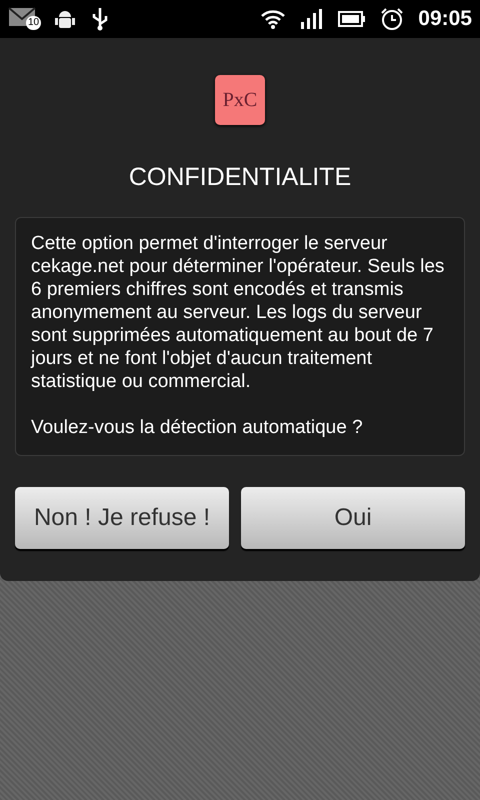 The width and height of the screenshot is (480, 800). I want to click on signal-icon, so click(312, 19).